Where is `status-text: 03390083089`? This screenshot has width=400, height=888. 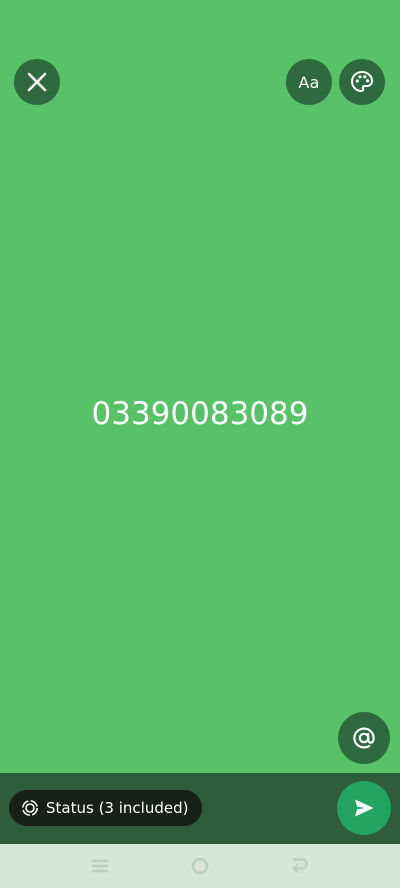 status-text: 03390083089 is located at coordinates (200, 414).